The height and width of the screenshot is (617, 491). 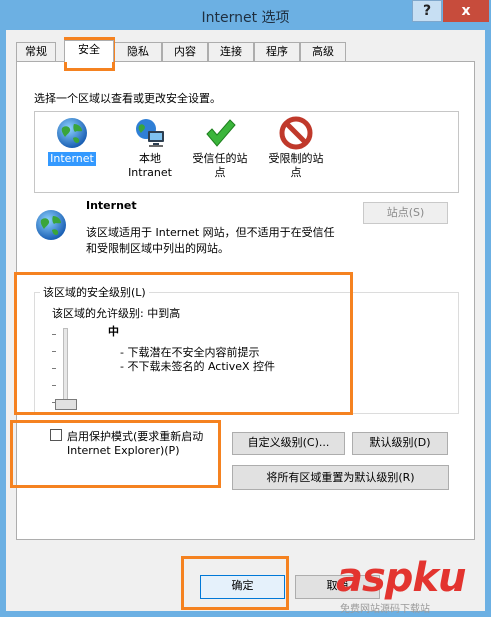 I want to click on zone-list: Internet 本地 Intranet 受信任的站 点 受限制的站 点, so click(x=246, y=152).